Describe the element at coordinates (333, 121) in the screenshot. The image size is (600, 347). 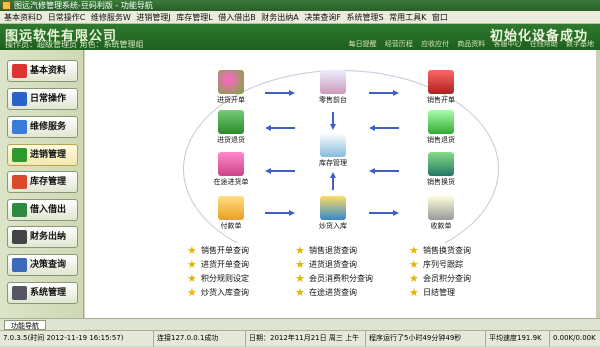
I see `arrow-down-icon` at that location.